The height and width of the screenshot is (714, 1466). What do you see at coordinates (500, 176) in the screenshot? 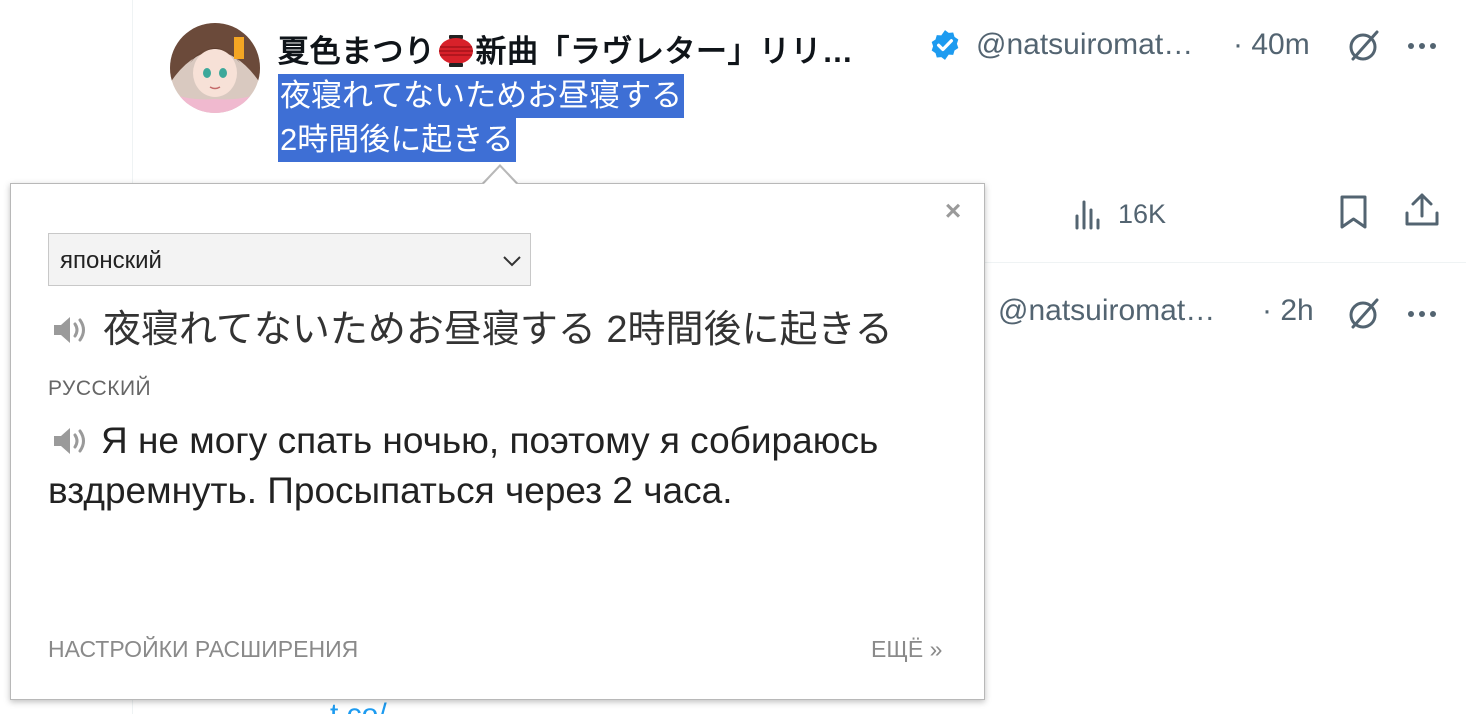
I see `popup-tail-inner` at bounding box center [500, 176].